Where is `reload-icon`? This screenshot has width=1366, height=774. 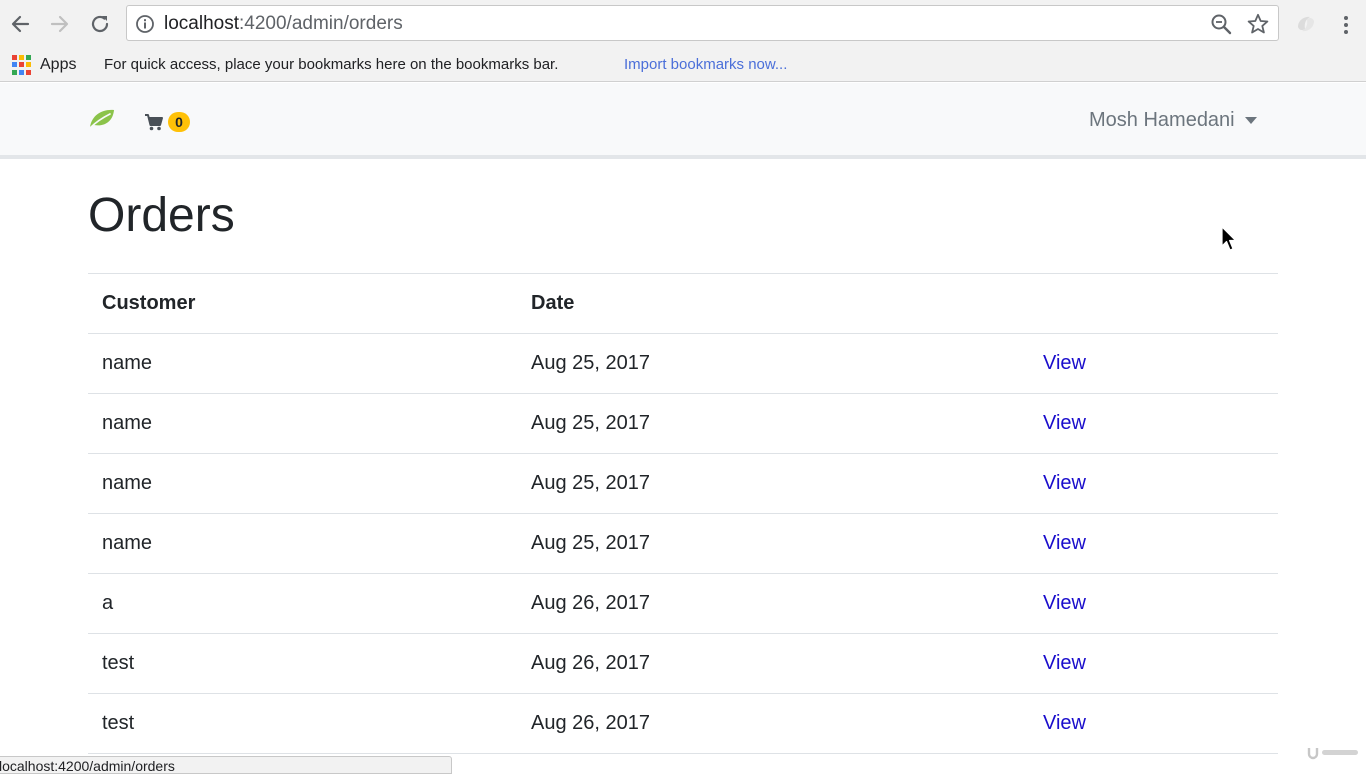
reload-icon is located at coordinates (100, 24).